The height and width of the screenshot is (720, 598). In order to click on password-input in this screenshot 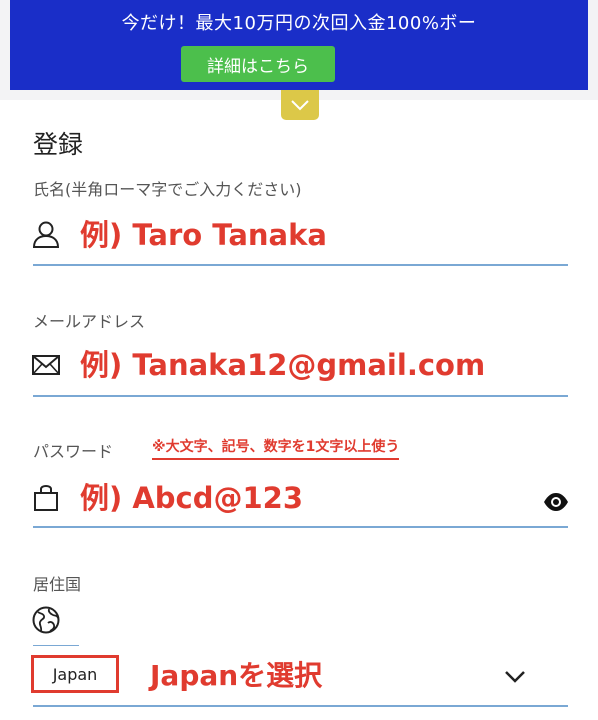, I will do `click(310, 498)`.